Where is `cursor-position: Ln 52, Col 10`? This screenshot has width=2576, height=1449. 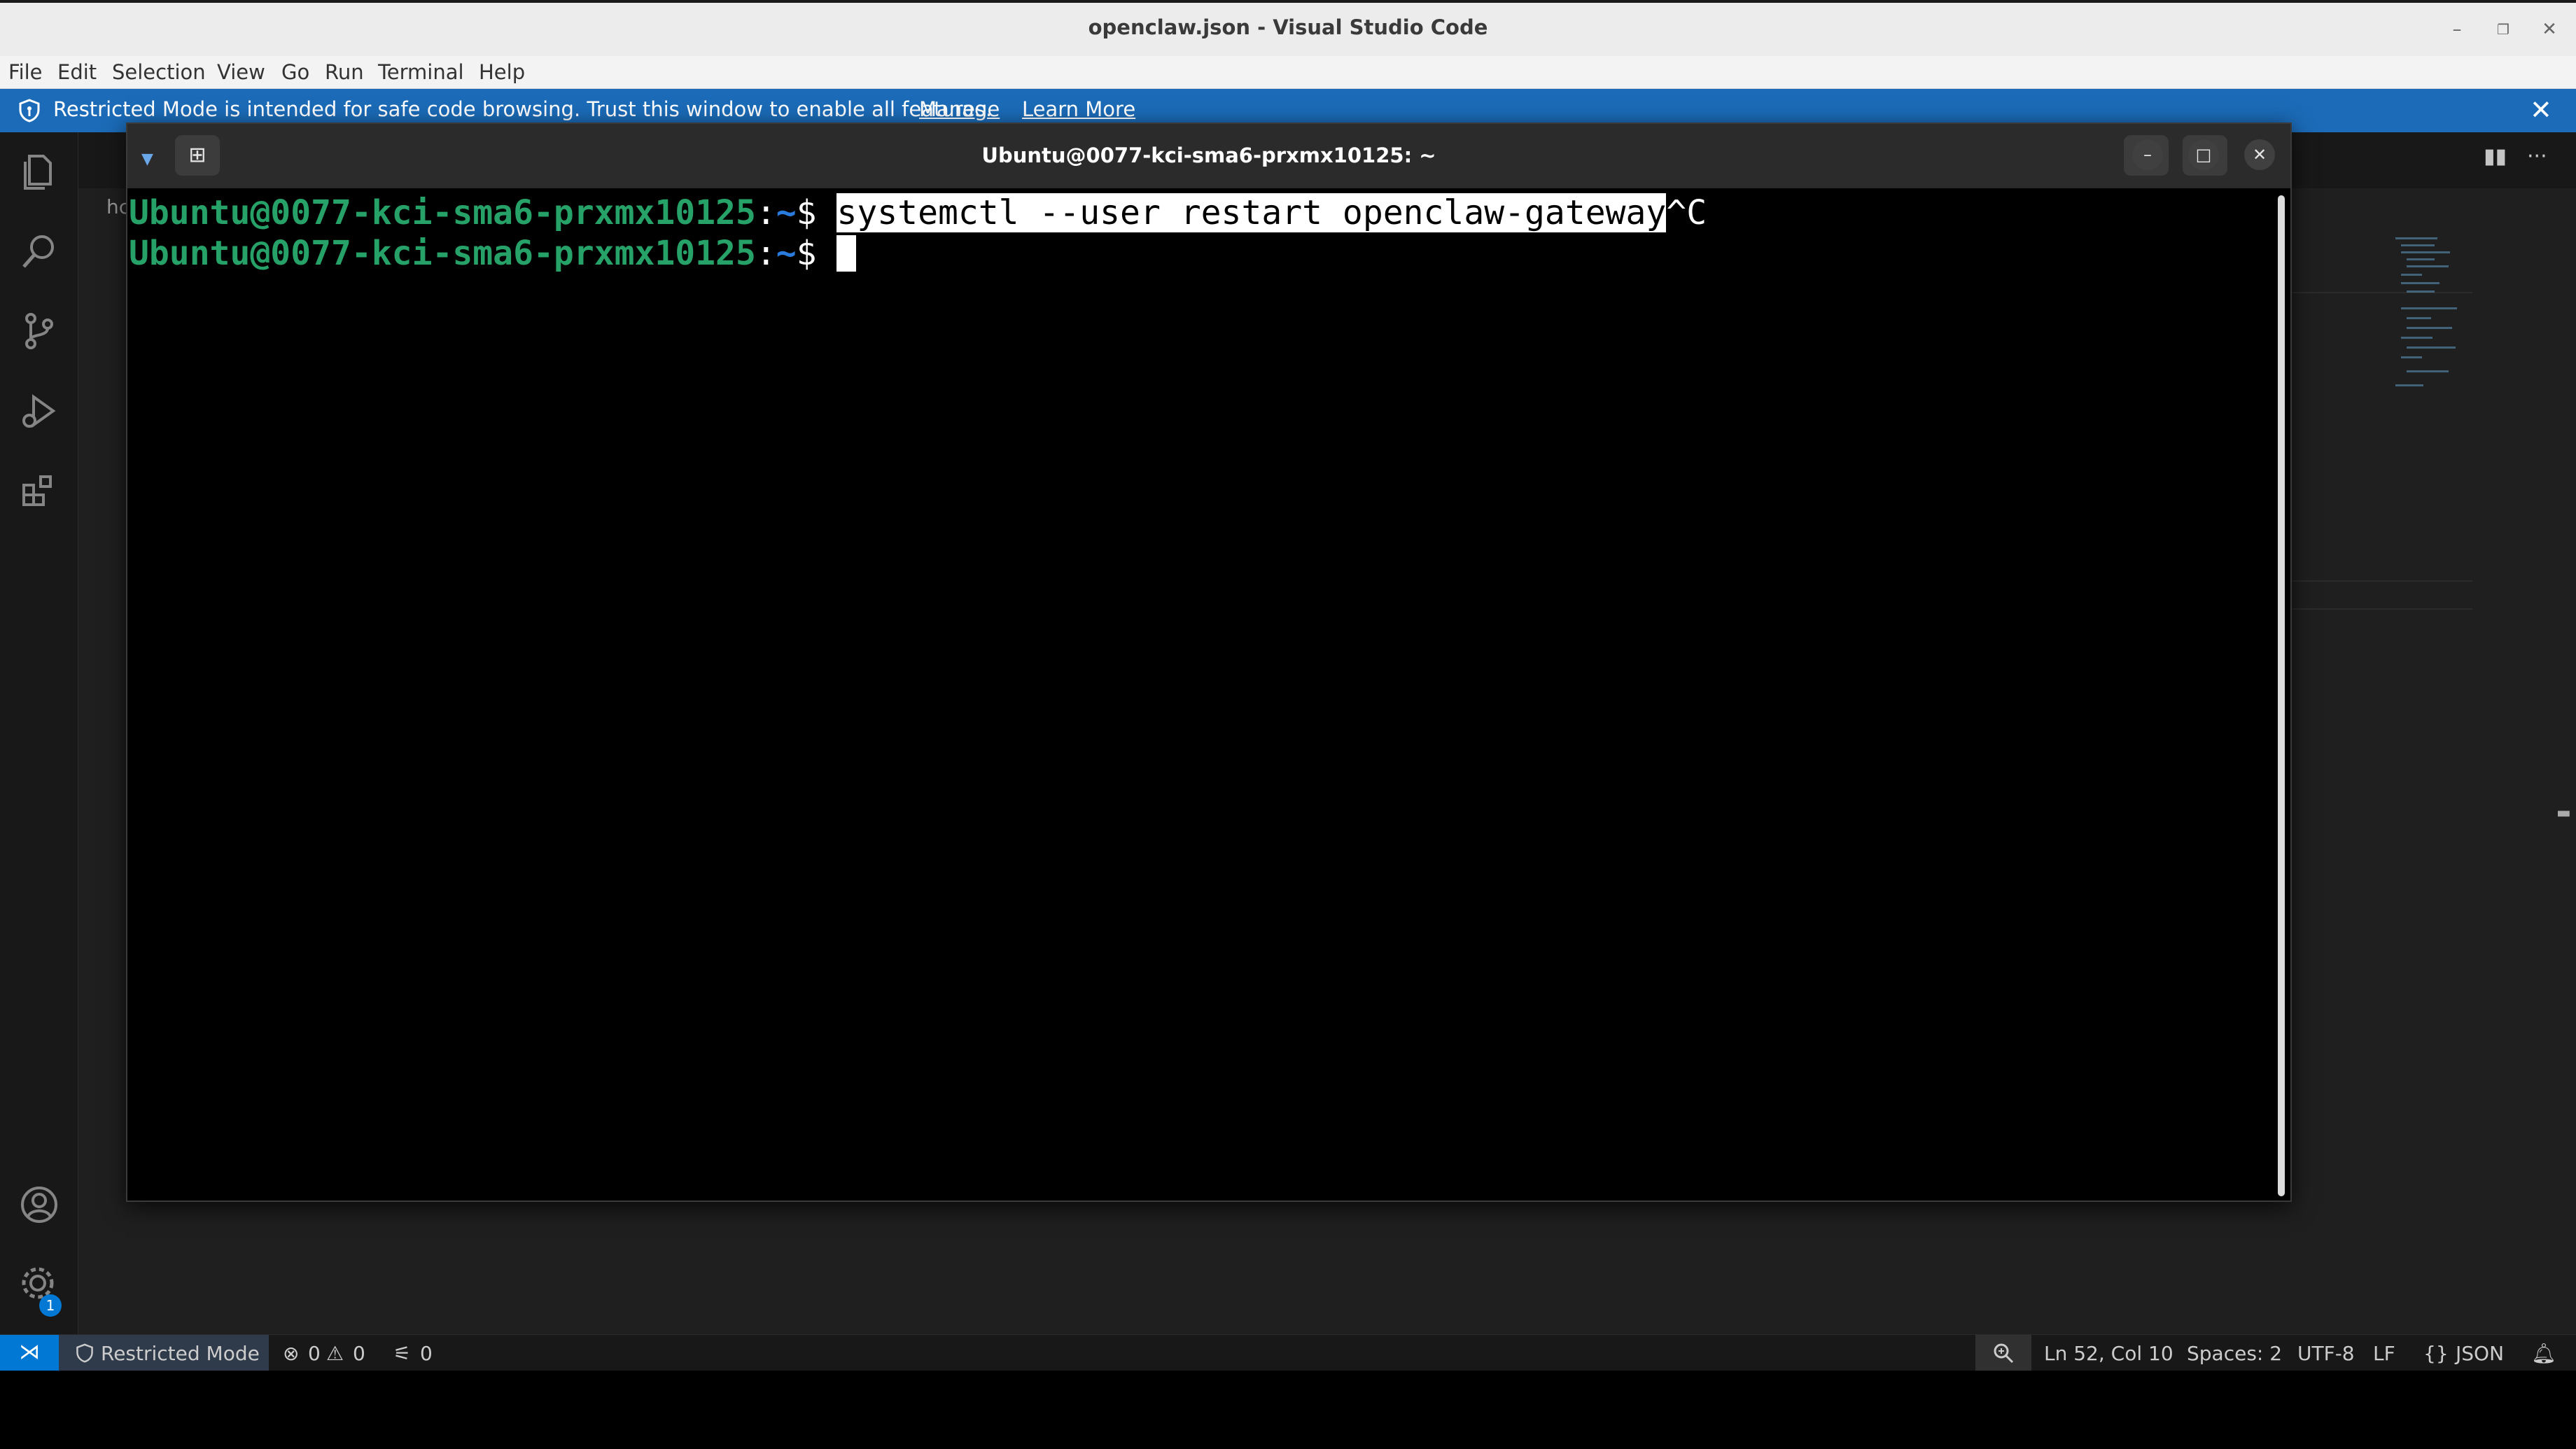 cursor-position: Ln 52, Col 10 is located at coordinates (2109, 1353).